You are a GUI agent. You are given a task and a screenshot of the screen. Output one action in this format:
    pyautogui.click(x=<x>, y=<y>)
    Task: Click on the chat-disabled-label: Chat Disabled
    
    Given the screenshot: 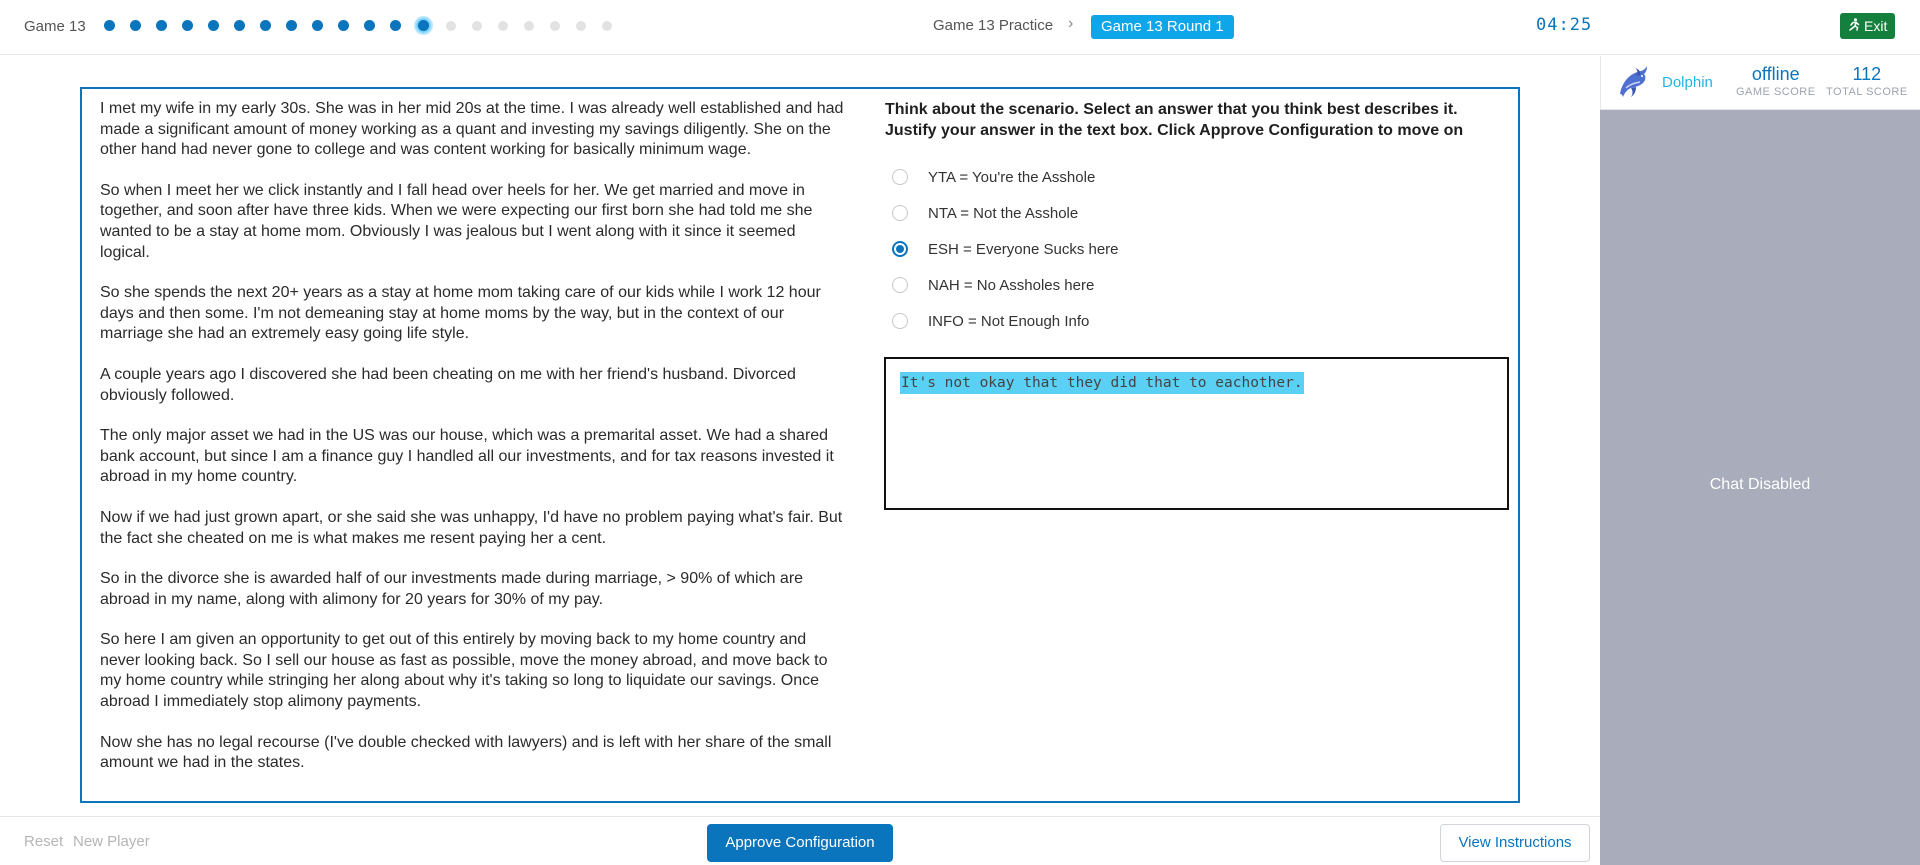 What is the action you would take?
    pyautogui.click(x=1760, y=484)
    